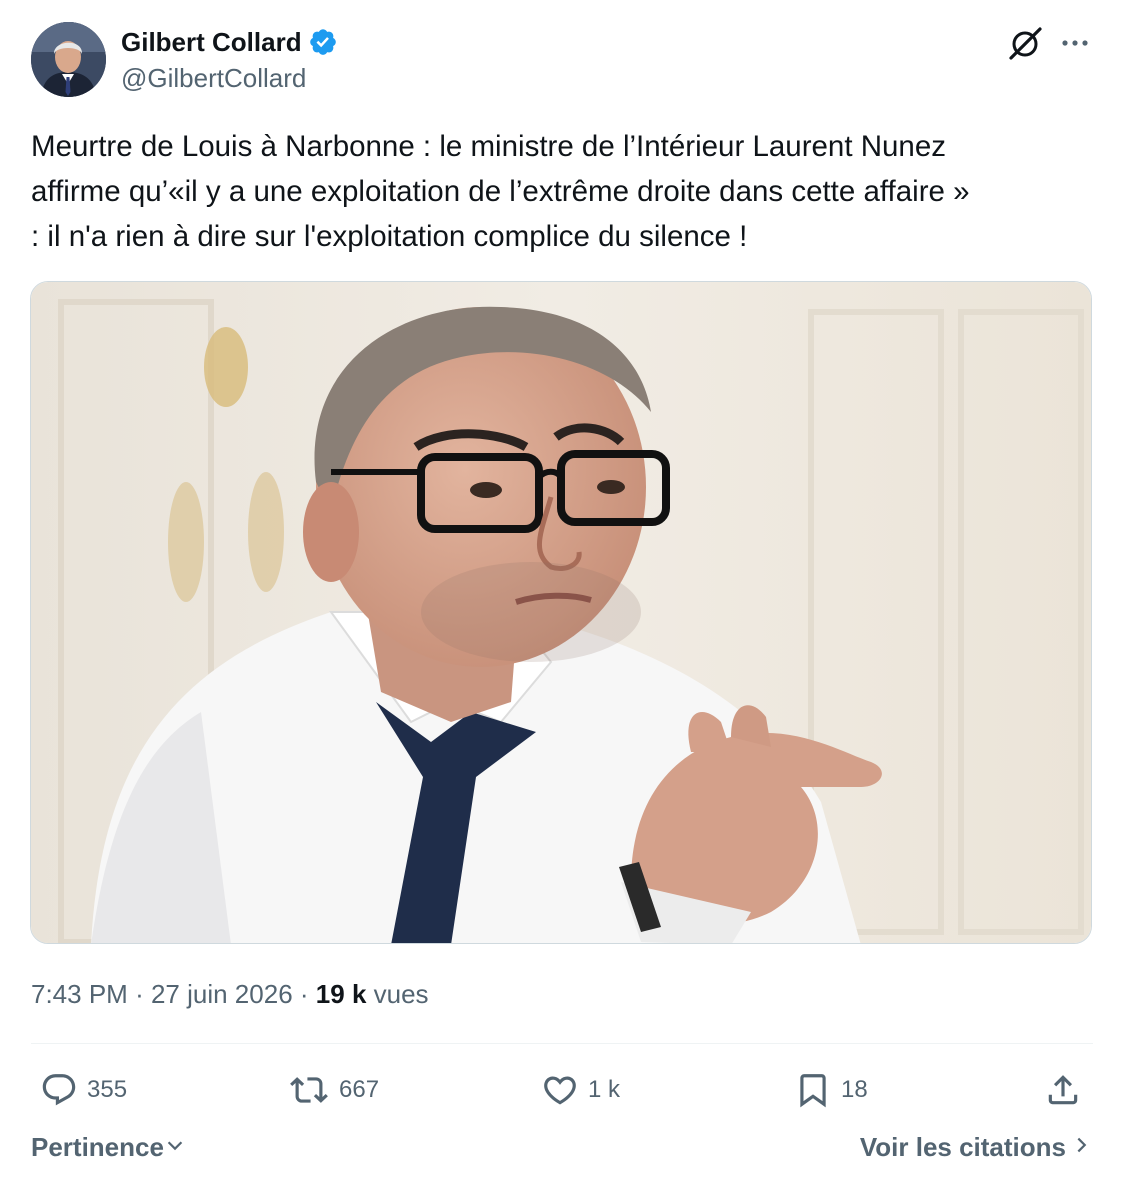 The height and width of the screenshot is (1186, 1123). Describe the element at coordinates (401, 994) in the screenshot. I see `views-label: vues` at that location.